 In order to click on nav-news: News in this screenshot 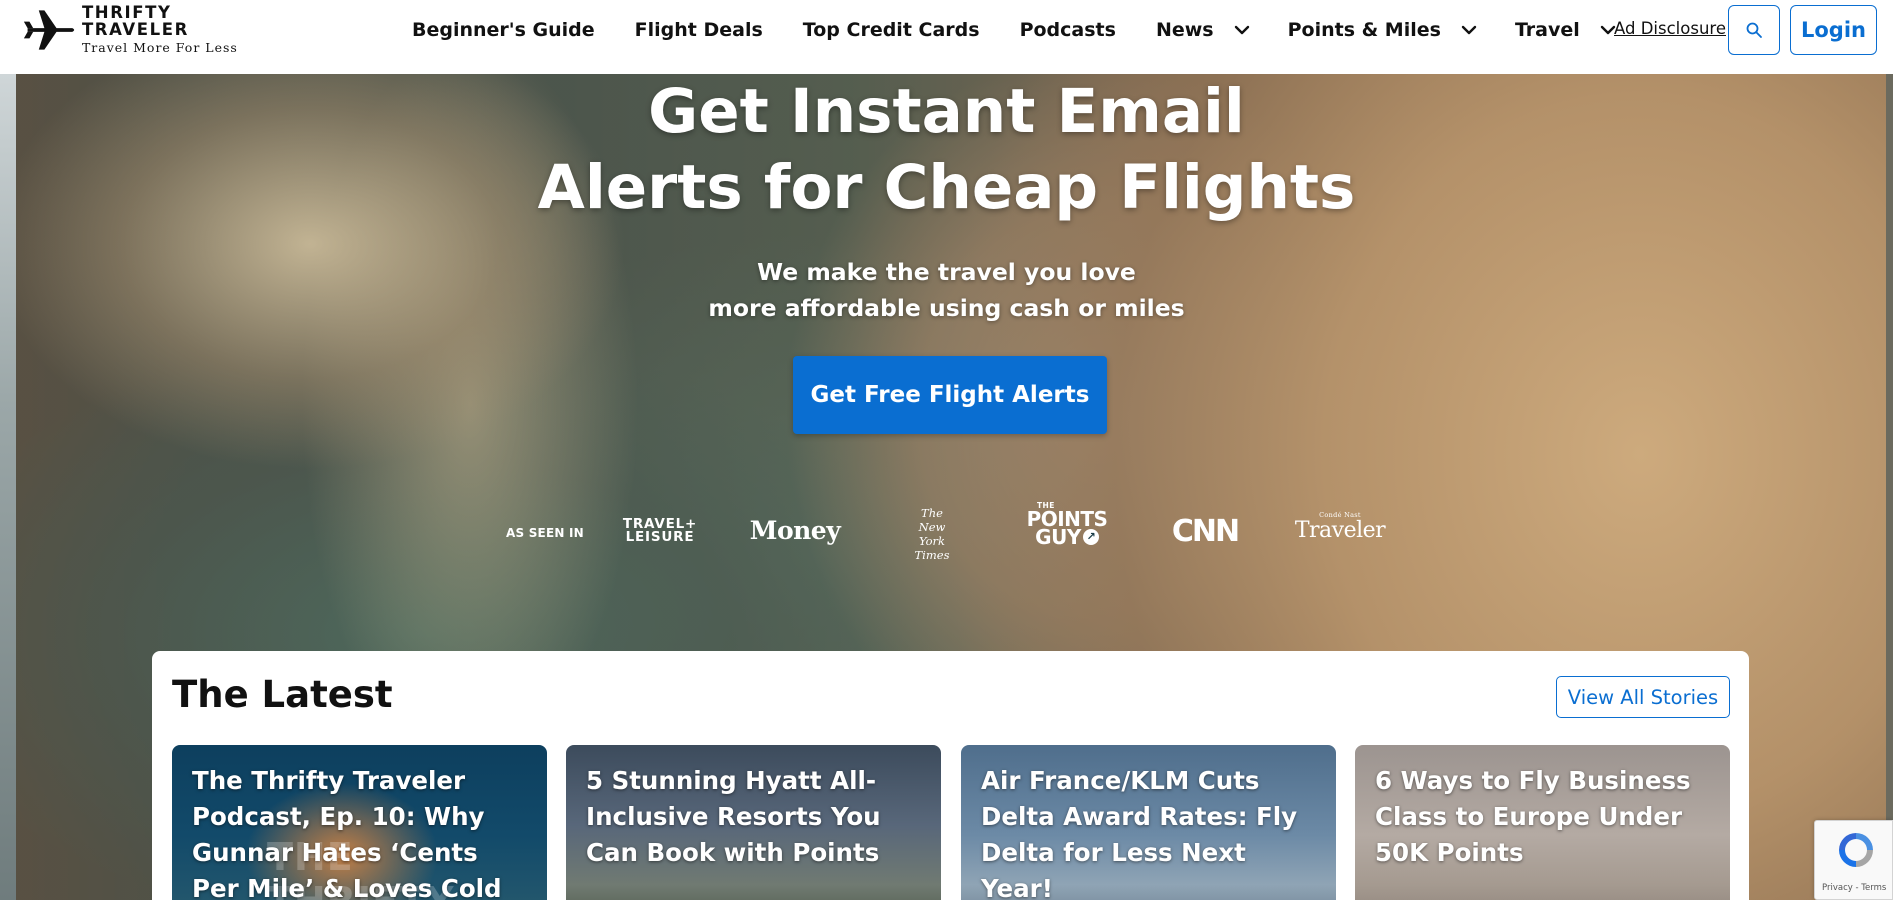, I will do `click(1204, 30)`.